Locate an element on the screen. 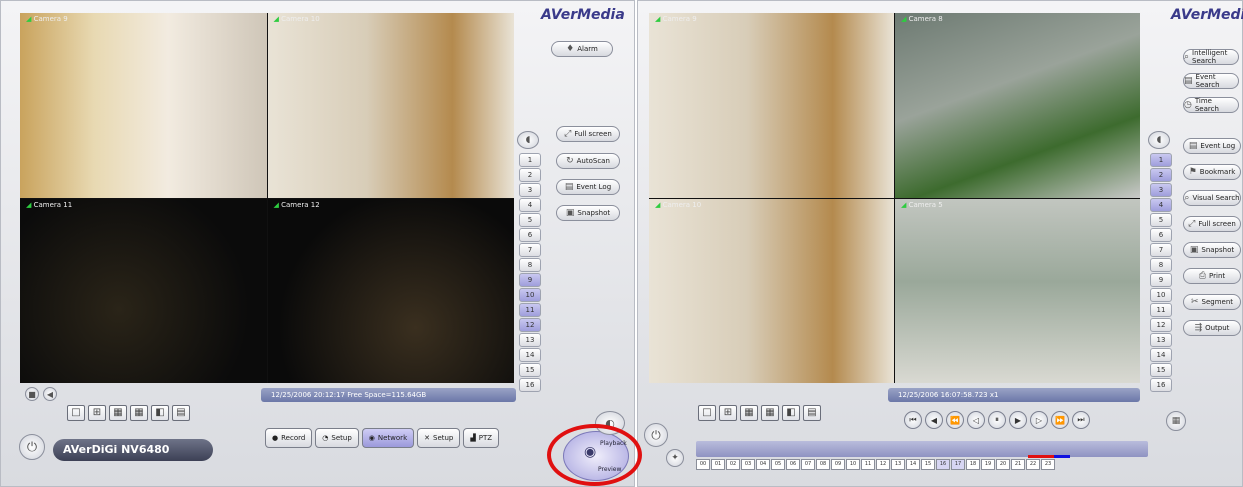 The image size is (1243, 487). hour-button: 22 is located at coordinates (1033, 464).